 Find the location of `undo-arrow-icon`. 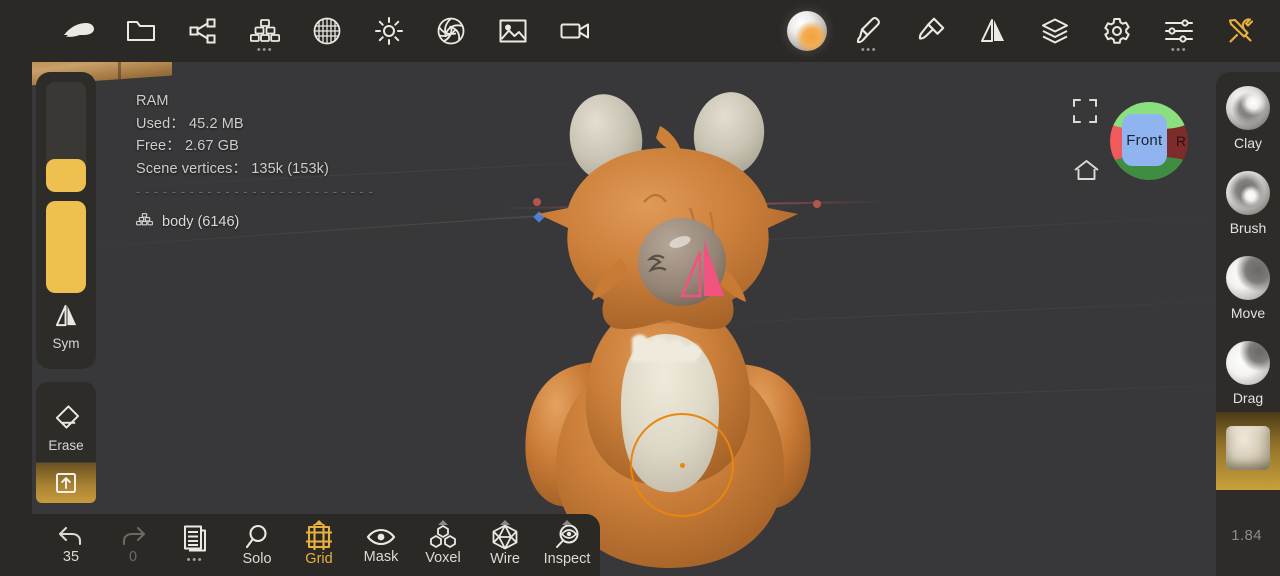

undo-arrow-icon is located at coordinates (70, 535).